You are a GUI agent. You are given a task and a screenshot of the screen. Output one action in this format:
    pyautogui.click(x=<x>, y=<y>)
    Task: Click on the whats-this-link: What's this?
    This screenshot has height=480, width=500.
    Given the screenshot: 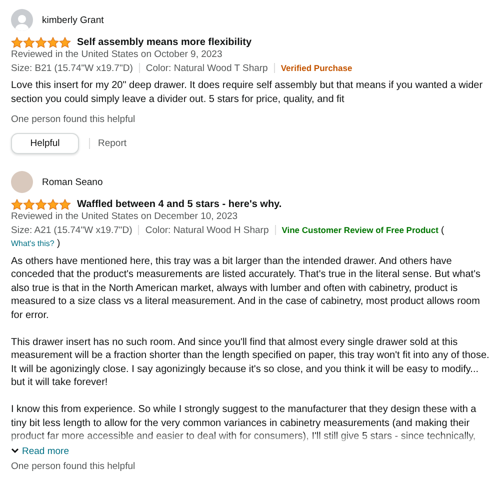 What is the action you would take?
    pyautogui.click(x=32, y=243)
    